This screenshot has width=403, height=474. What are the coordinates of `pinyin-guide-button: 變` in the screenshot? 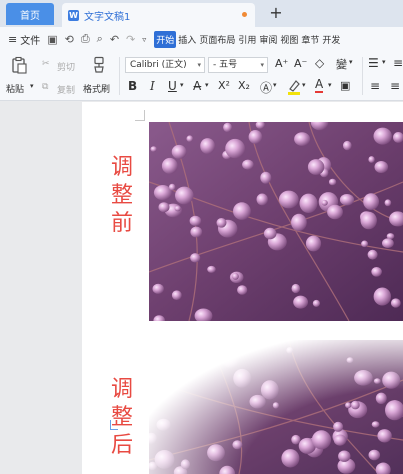 It's located at (341, 64).